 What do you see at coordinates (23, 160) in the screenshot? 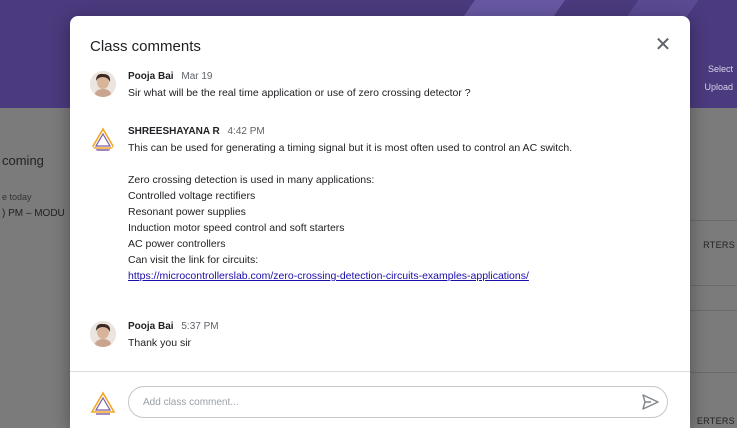
I see `upcoming-title: coming` at bounding box center [23, 160].